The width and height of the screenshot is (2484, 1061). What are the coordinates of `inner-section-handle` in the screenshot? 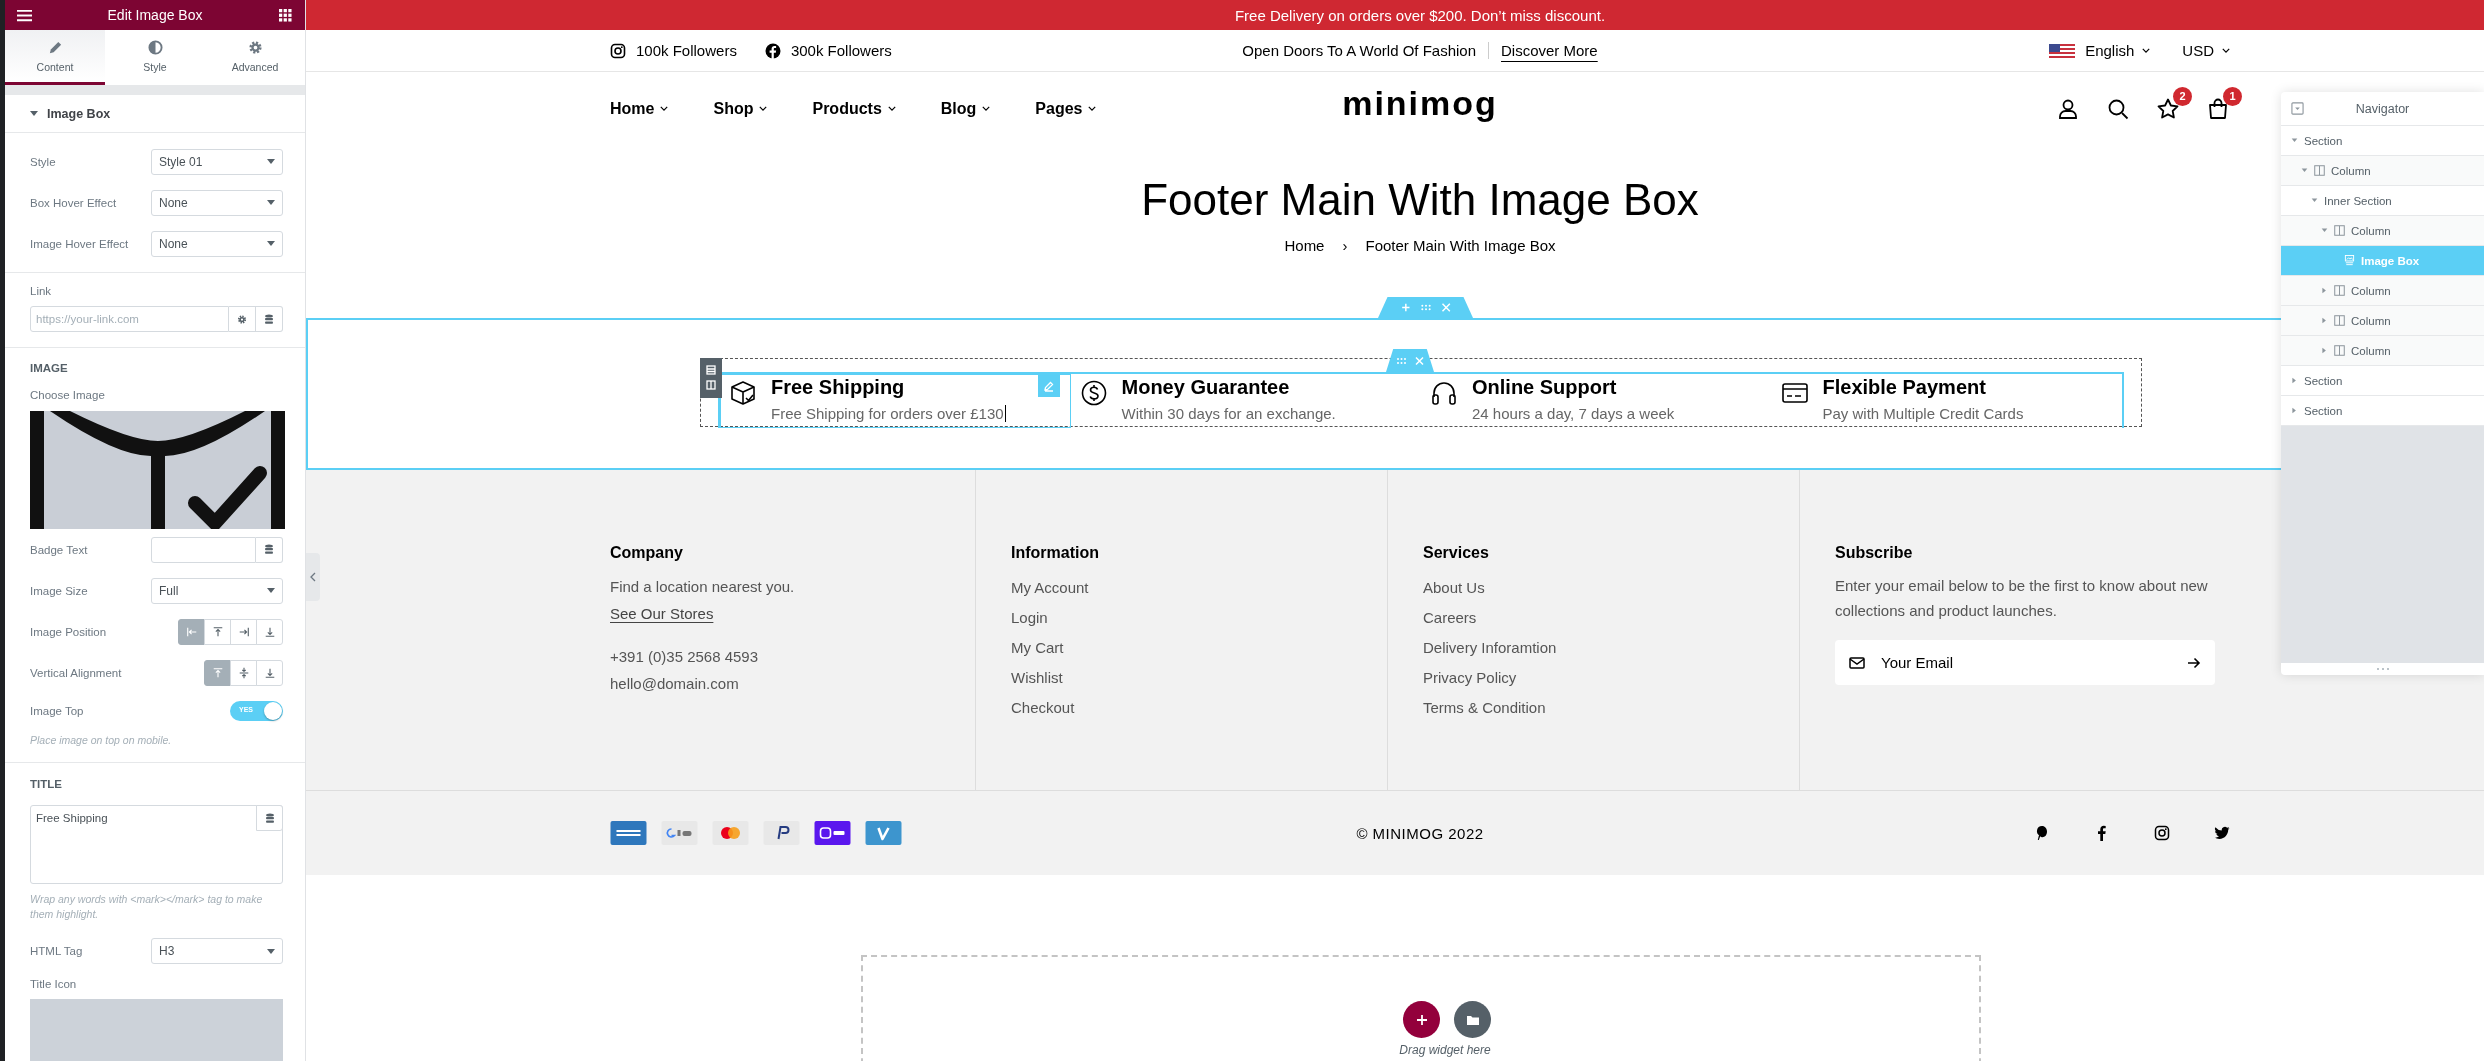 It's located at (1410, 360).